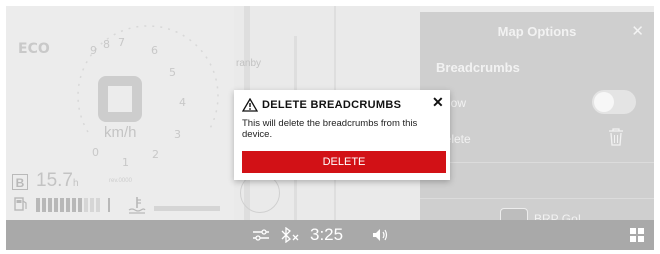 Image resolution: width=660 pixels, height=254 pixels. What do you see at coordinates (250, 105) in the screenshot?
I see `warning-icon` at bounding box center [250, 105].